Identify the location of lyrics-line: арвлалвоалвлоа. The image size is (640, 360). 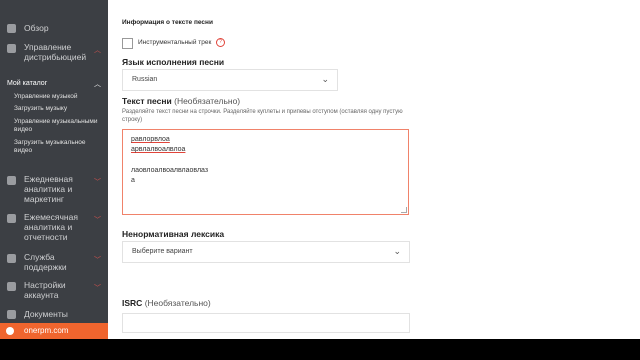
(158, 149).